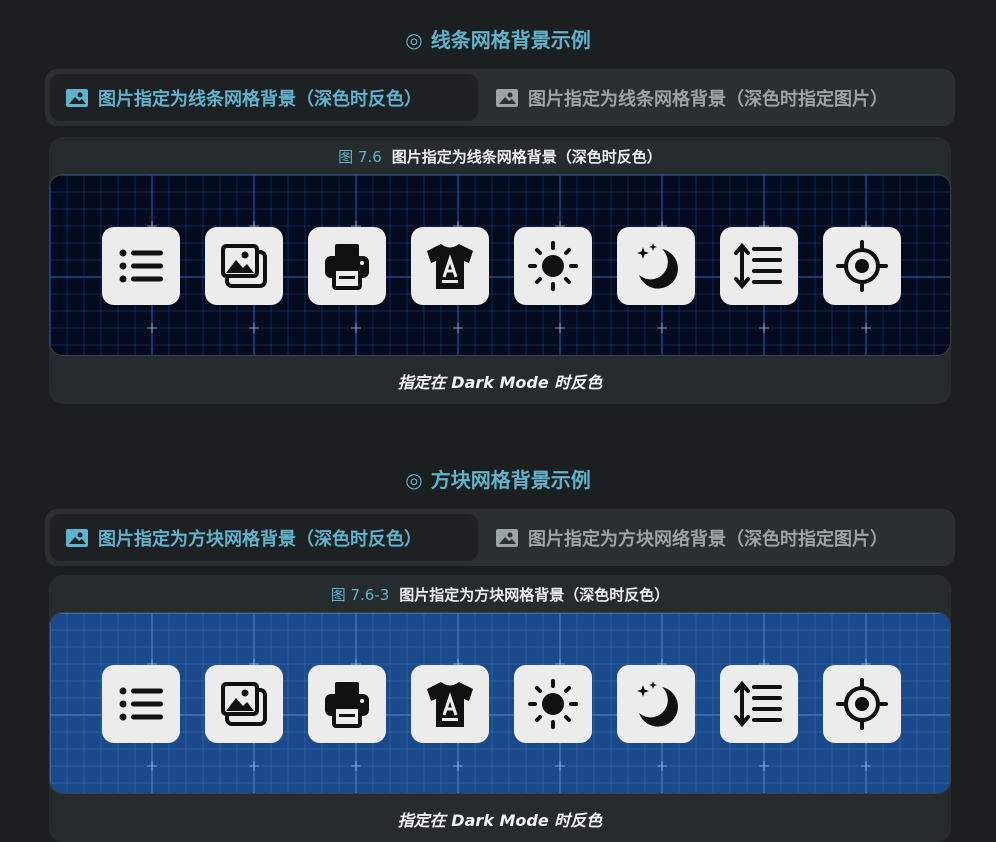  What do you see at coordinates (260, 99) in the screenshot?
I see `tab-label: 图片指定为线条网格背景（深色时反色）` at bounding box center [260, 99].